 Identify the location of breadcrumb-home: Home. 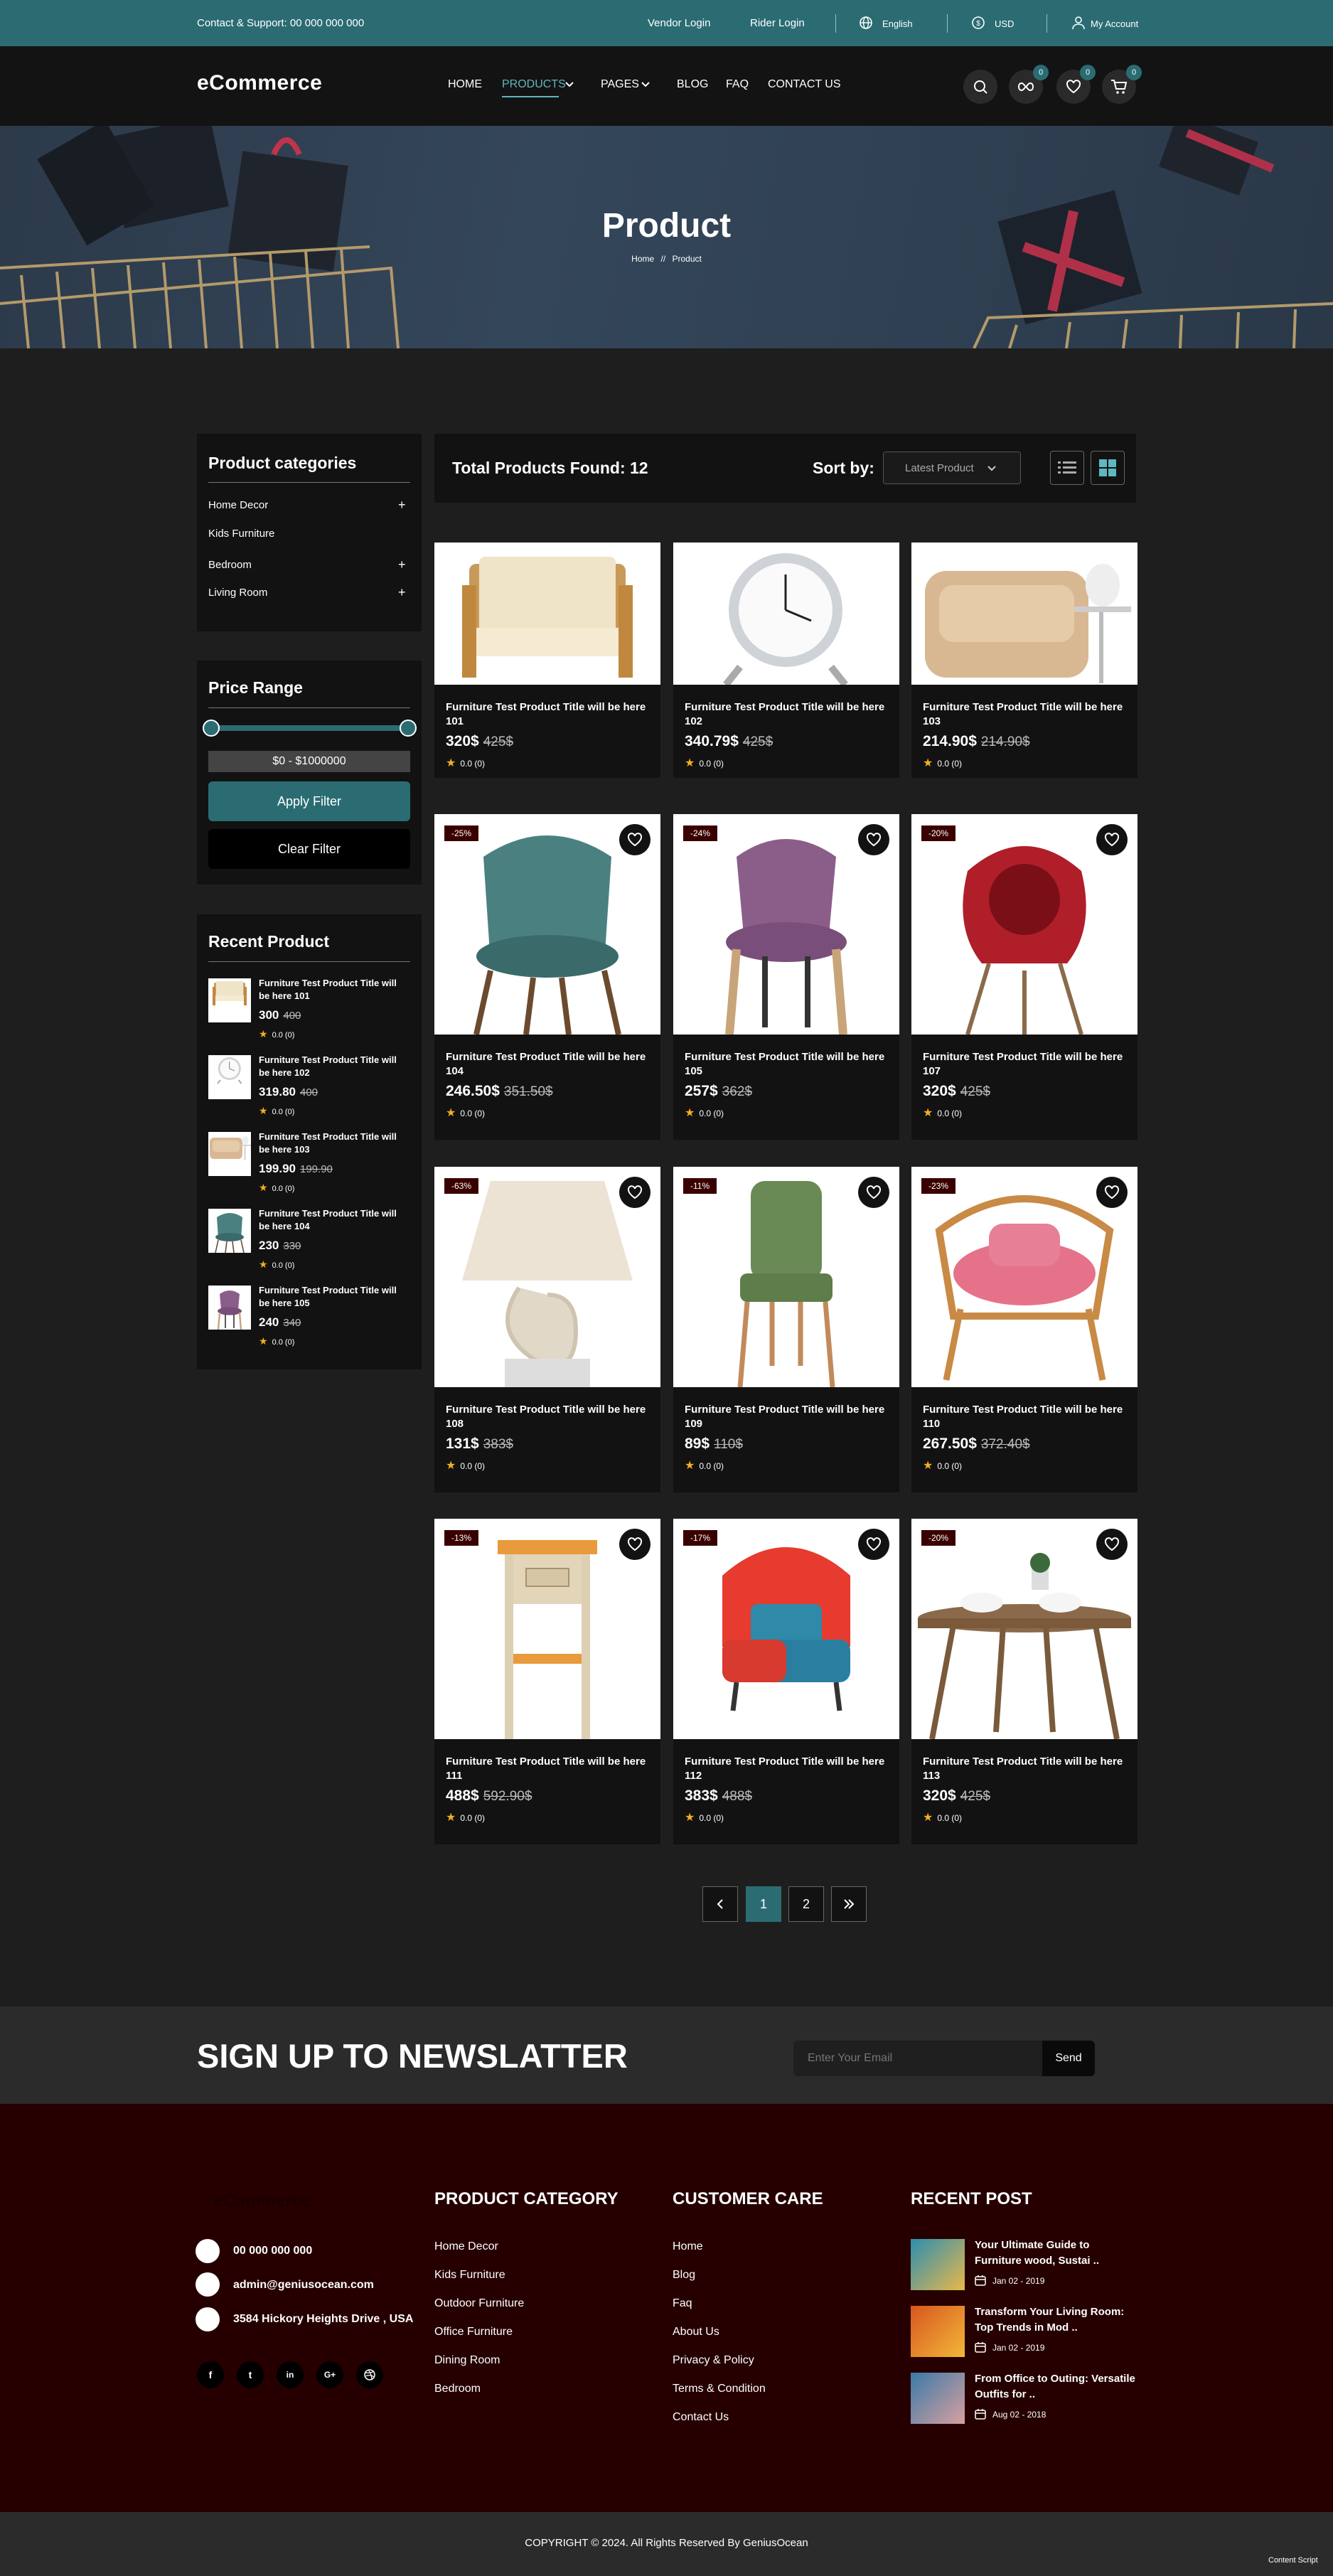
(642, 259).